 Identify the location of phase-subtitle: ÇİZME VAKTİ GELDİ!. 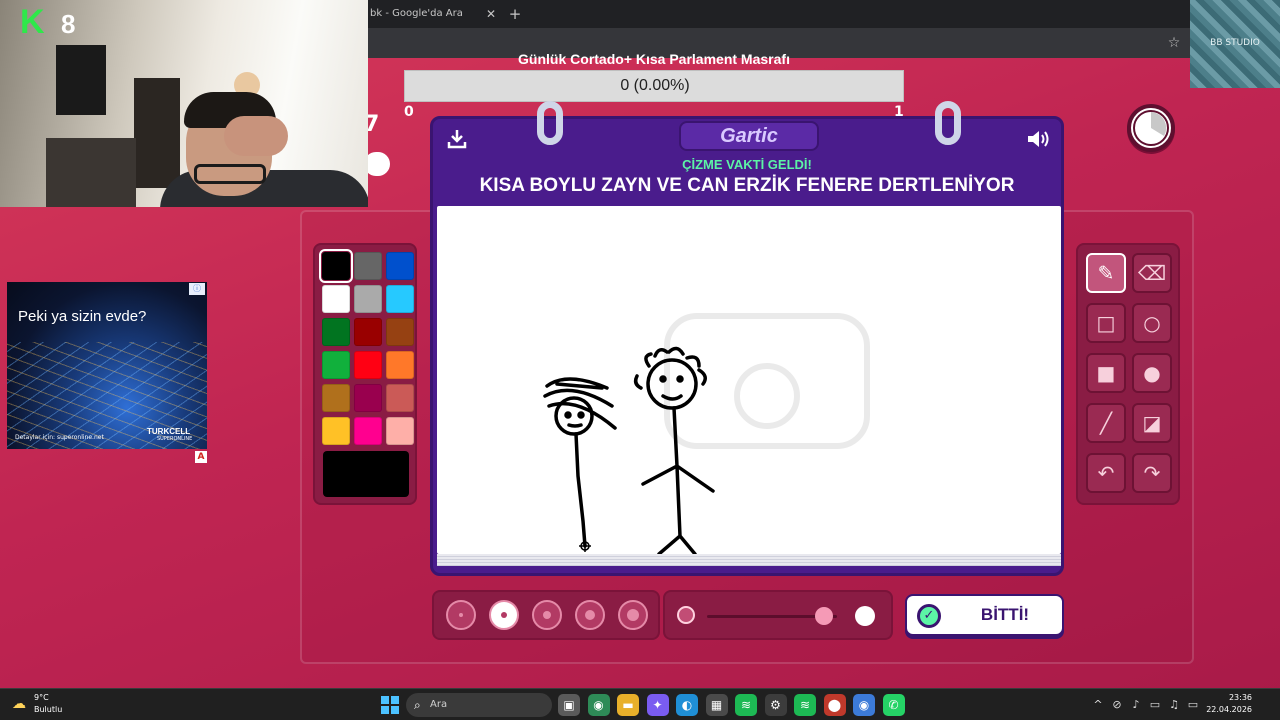
(747, 164).